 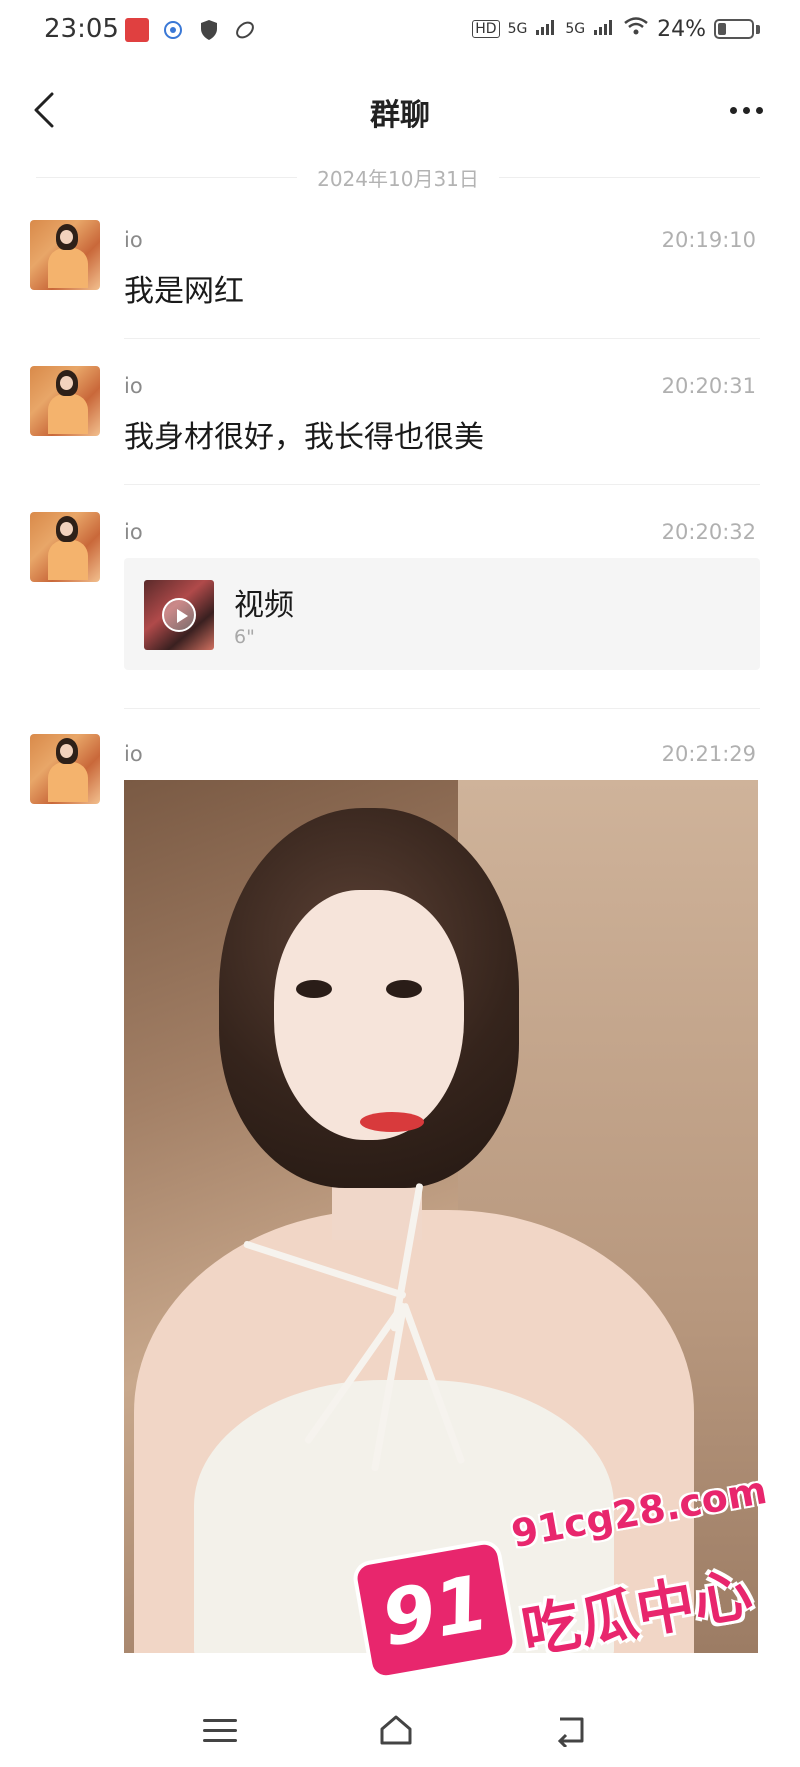 What do you see at coordinates (442, 614) in the screenshot?
I see `video-message-card: 视频 6"` at bounding box center [442, 614].